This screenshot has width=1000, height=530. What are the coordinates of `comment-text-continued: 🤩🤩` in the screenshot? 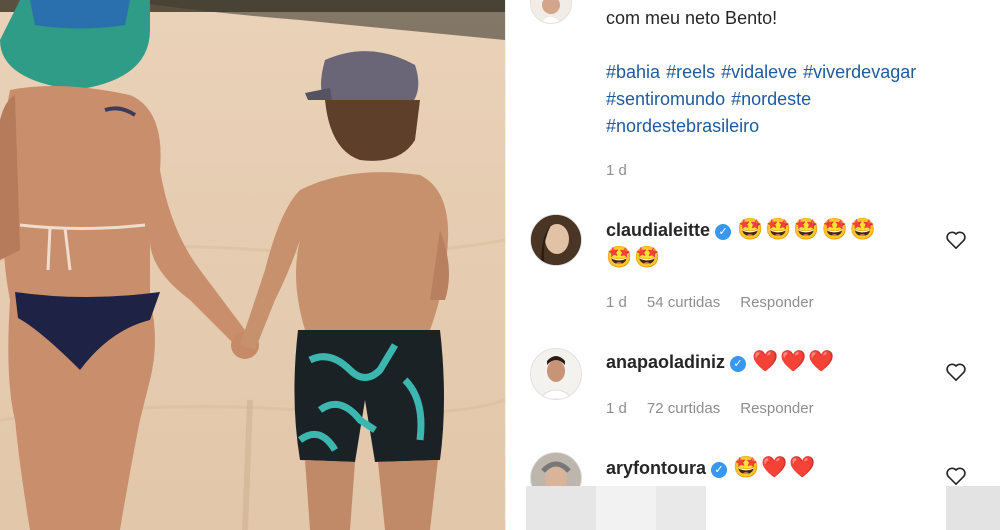 It's located at (634, 257).